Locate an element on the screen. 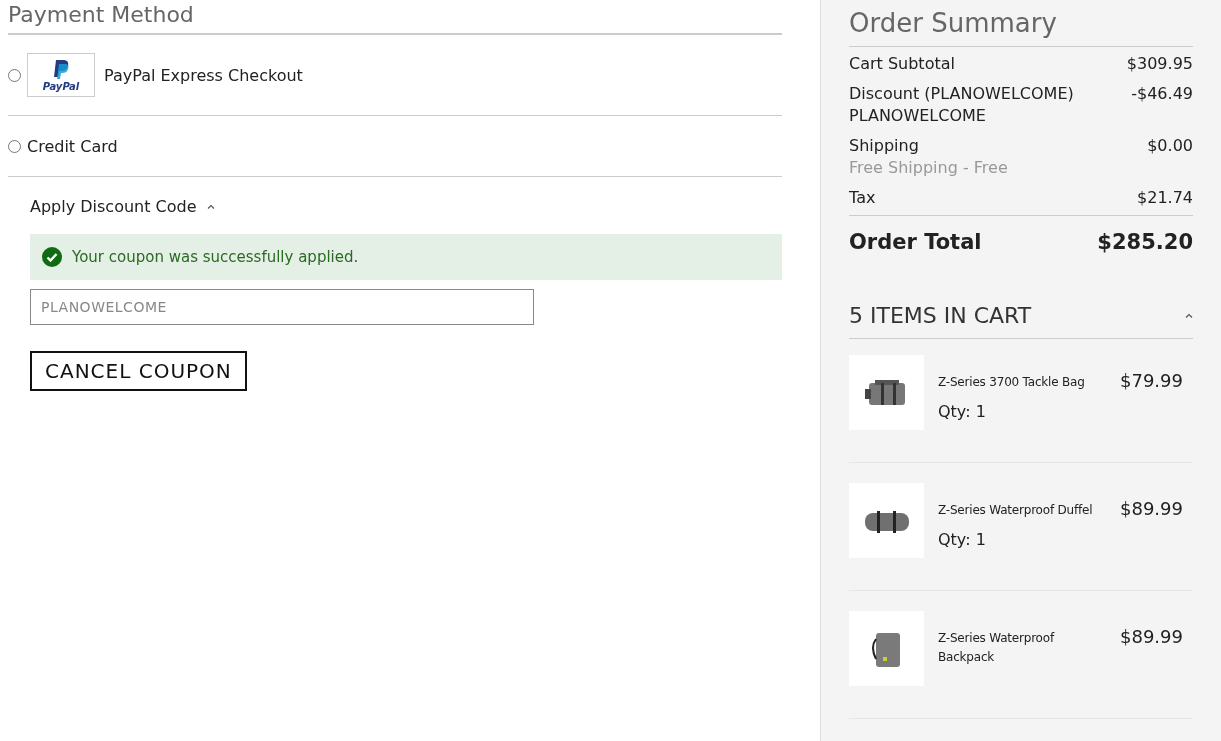 The width and height of the screenshot is (1221, 741). summary-title: Order Summary is located at coordinates (1021, 27).